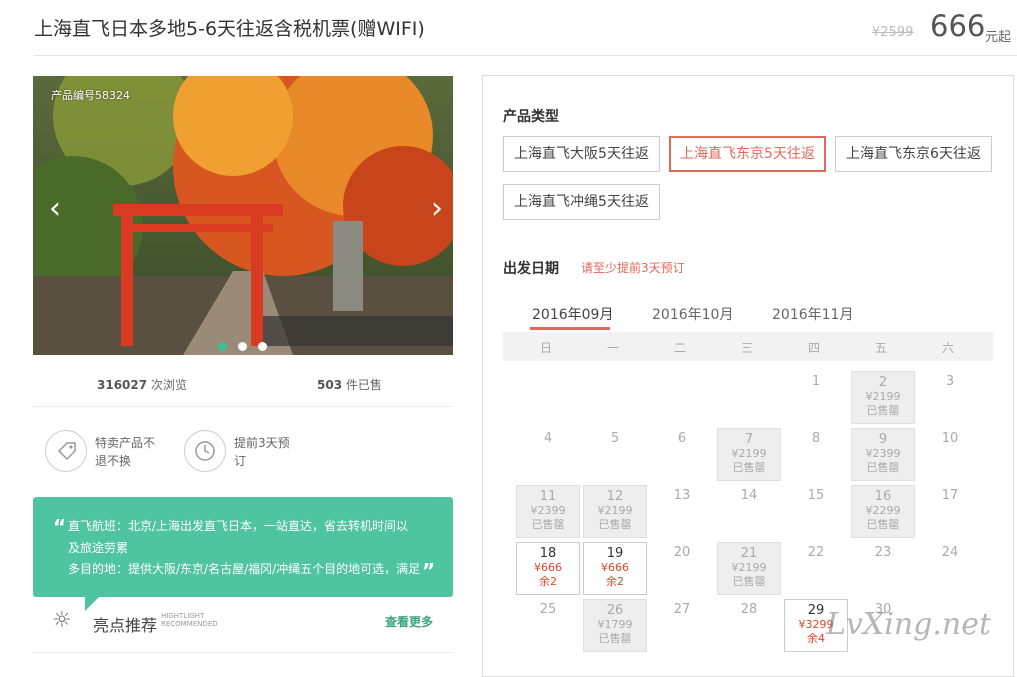 This screenshot has width=1017, height=677. Describe the element at coordinates (816, 495) in the screenshot. I see `calendar-day-number: 15` at that location.